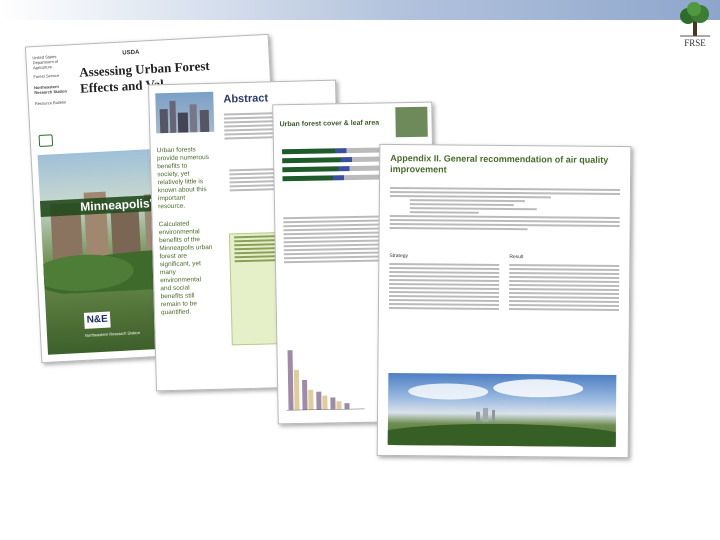 This screenshot has height=540, width=720. I want to click on title-bar-gradient, so click(360, 10).